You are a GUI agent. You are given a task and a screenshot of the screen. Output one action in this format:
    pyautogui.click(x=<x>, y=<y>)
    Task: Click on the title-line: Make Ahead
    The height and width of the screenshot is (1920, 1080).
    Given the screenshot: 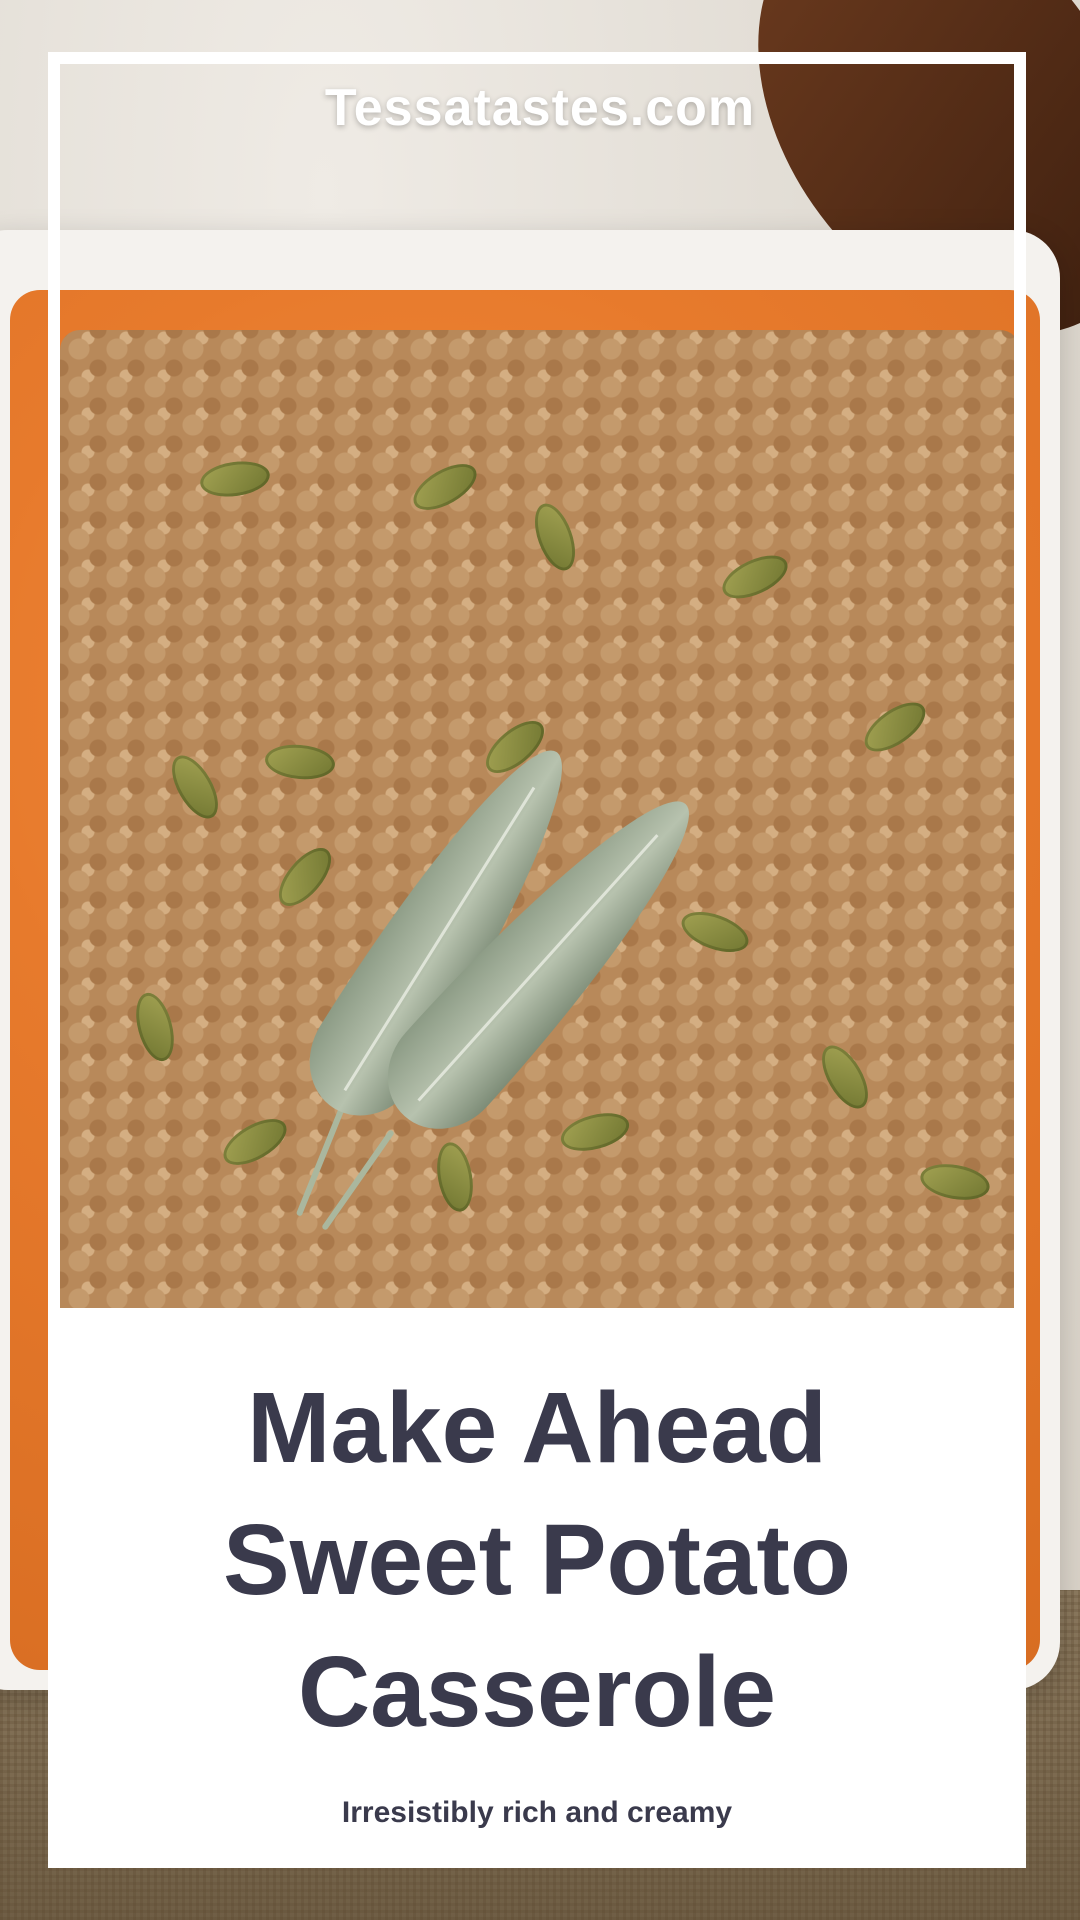 What is the action you would take?
    pyautogui.click(x=537, y=1428)
    